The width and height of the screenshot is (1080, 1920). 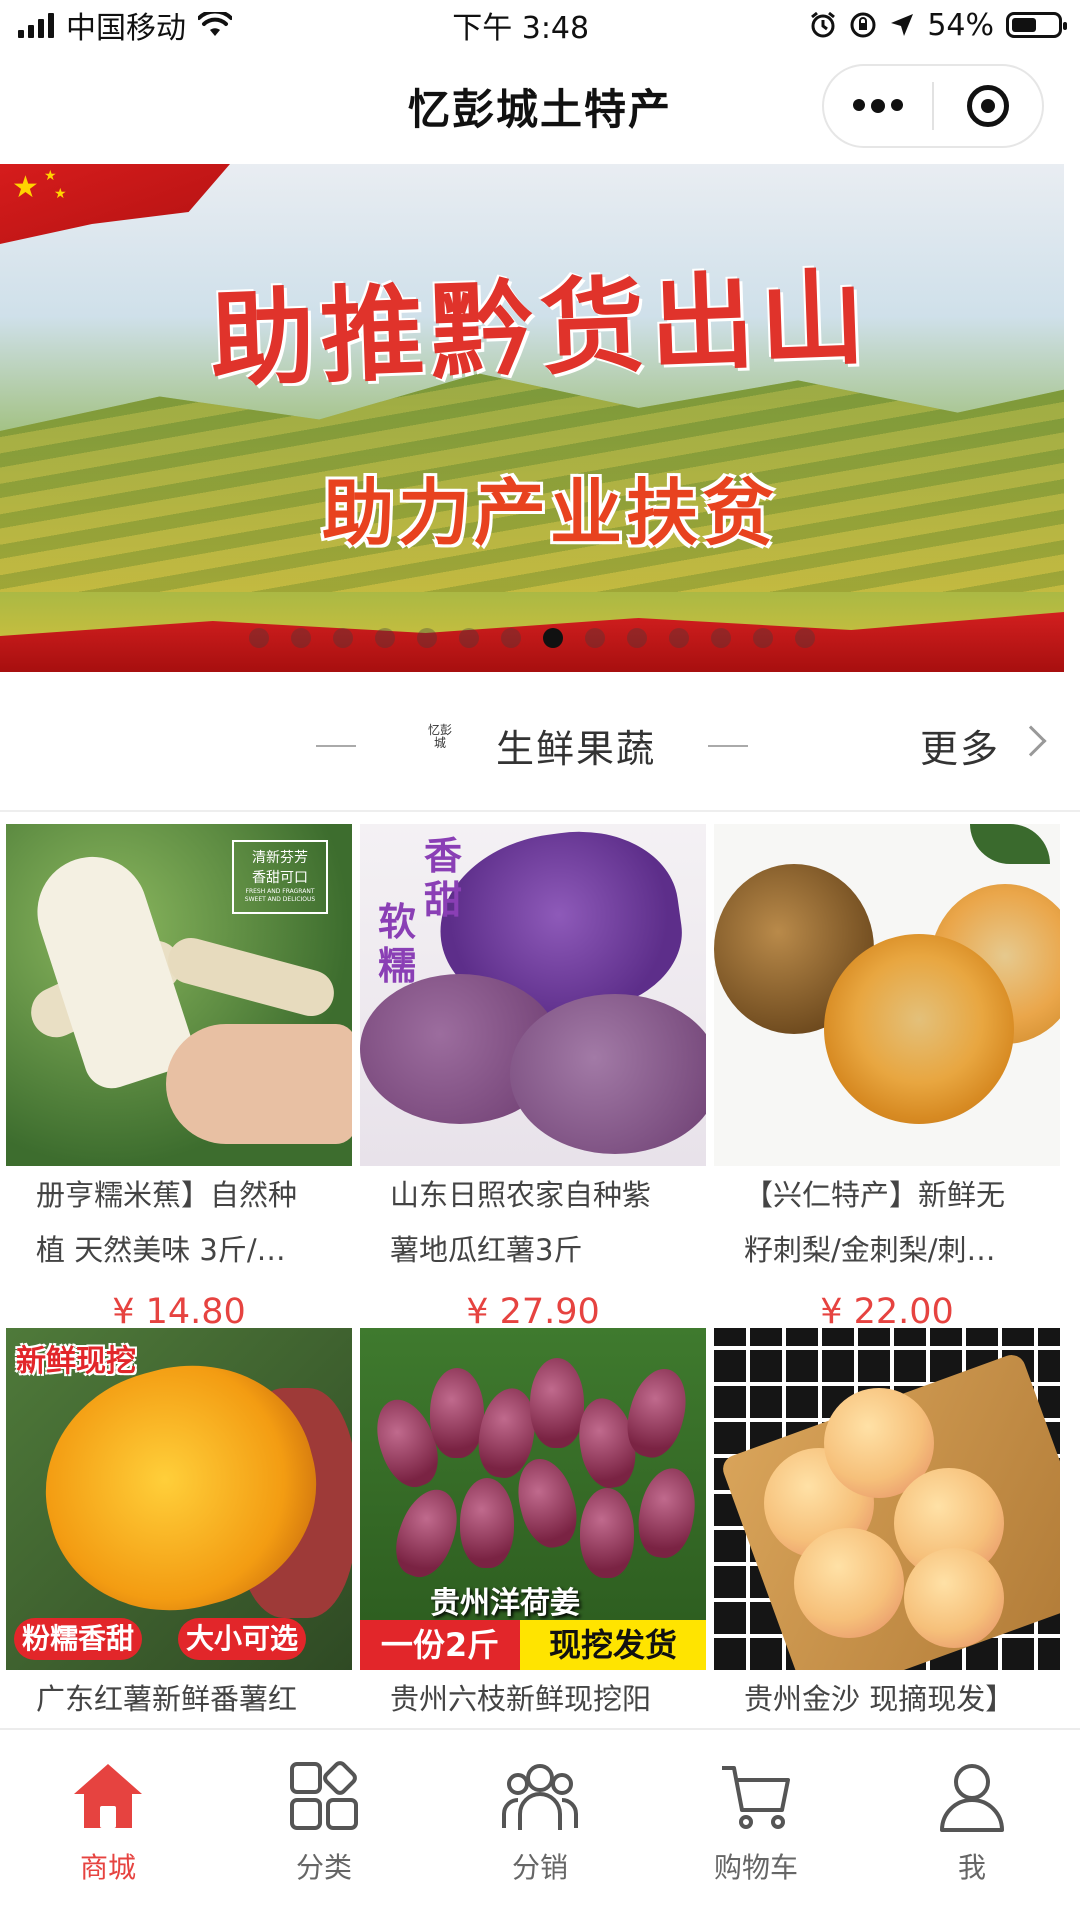 What do you see at coordinates (960, 745) in the screenshot?
I see `more-link: 更多` at bounding box center [960, 745].